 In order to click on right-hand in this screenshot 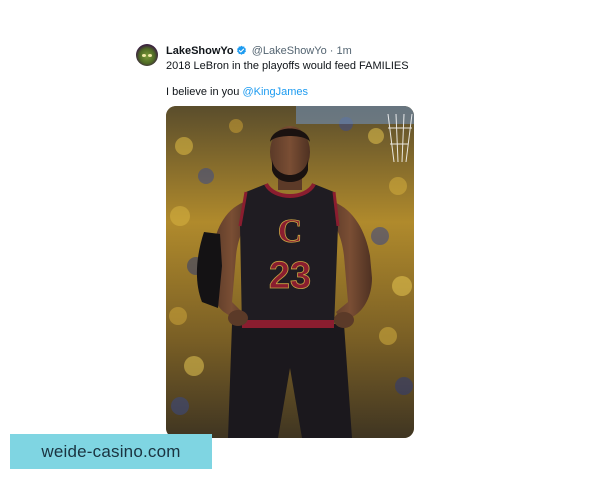, I will do `click(344, 320)`.